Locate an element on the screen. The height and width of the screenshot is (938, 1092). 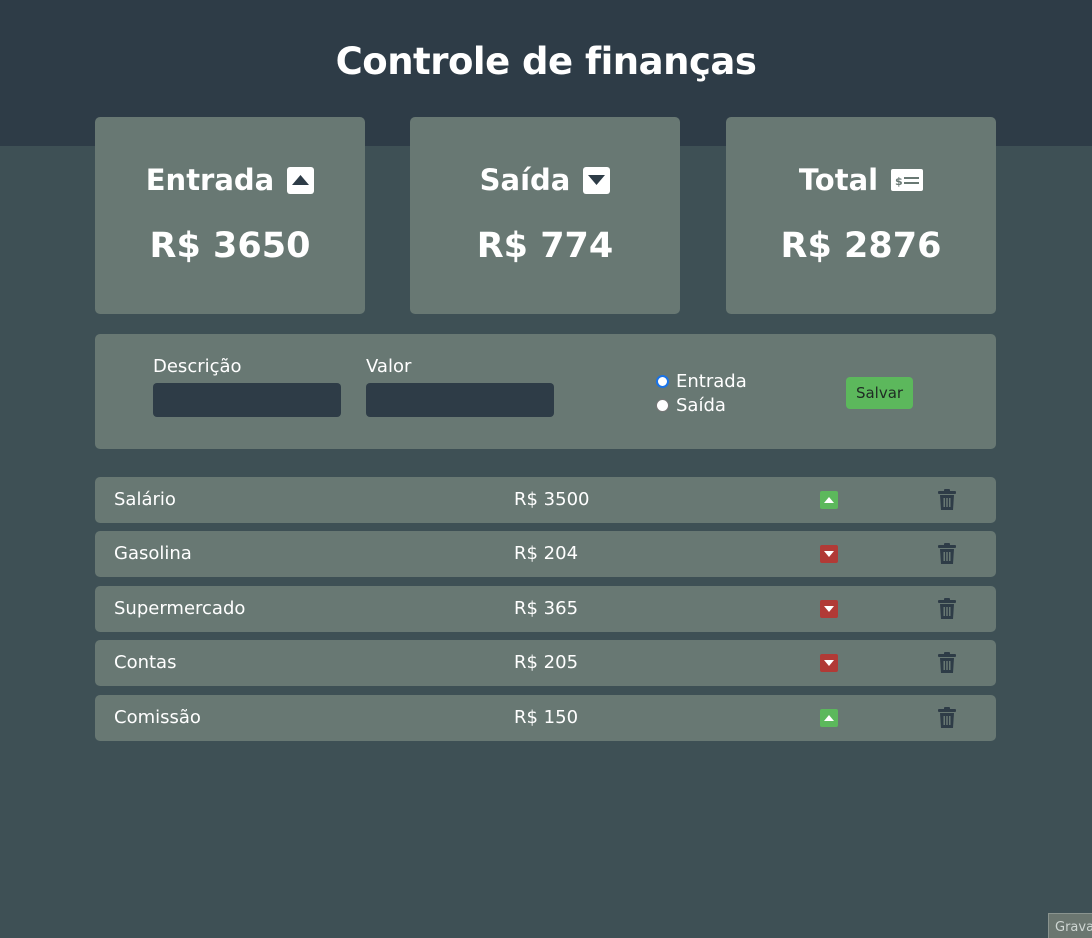
card-entrada: Entrada R$ 3650 is located at coordinates (230, 215).